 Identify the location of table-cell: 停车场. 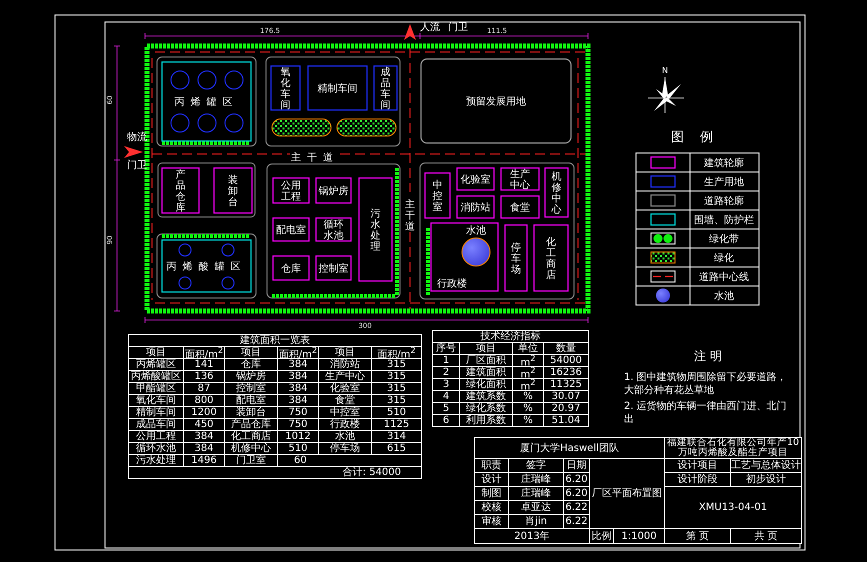
(345, 448).